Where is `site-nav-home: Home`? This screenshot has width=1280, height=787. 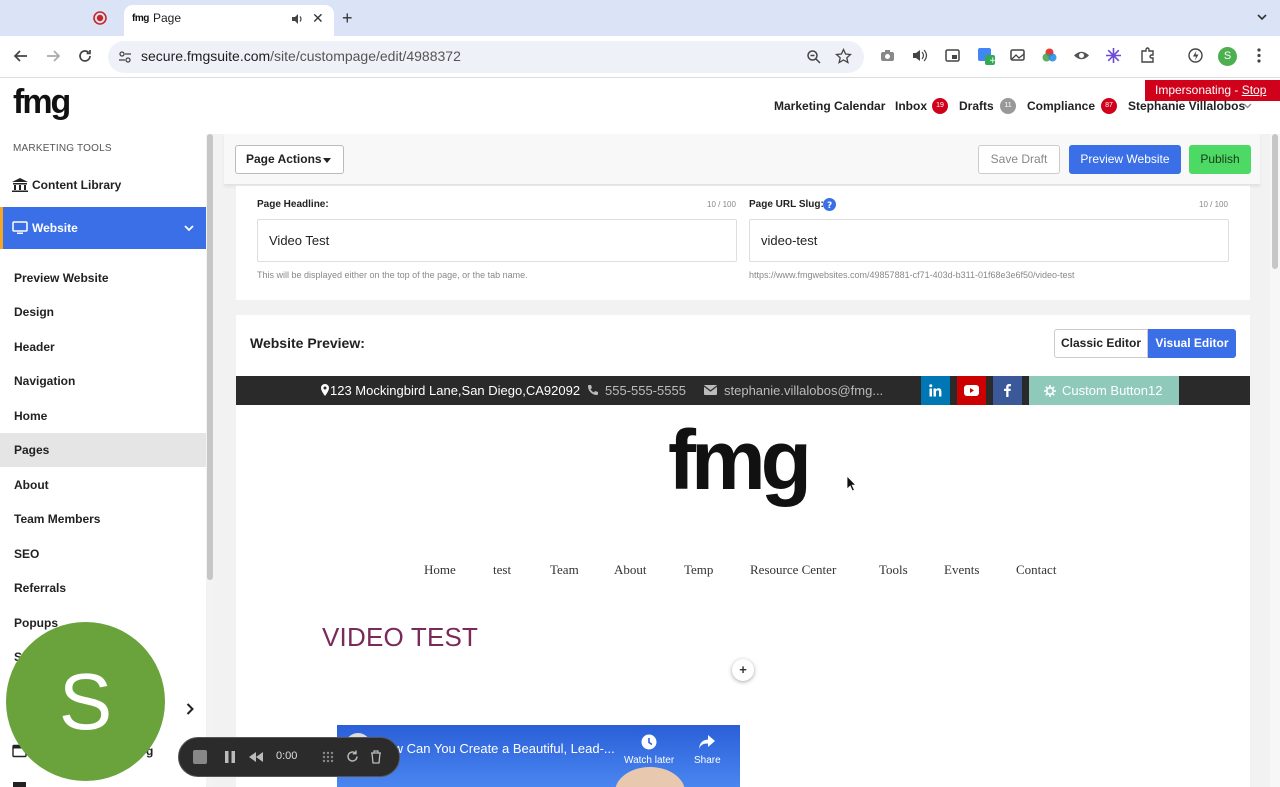 site-nav-home: Home is located at coordinates (440, 570).